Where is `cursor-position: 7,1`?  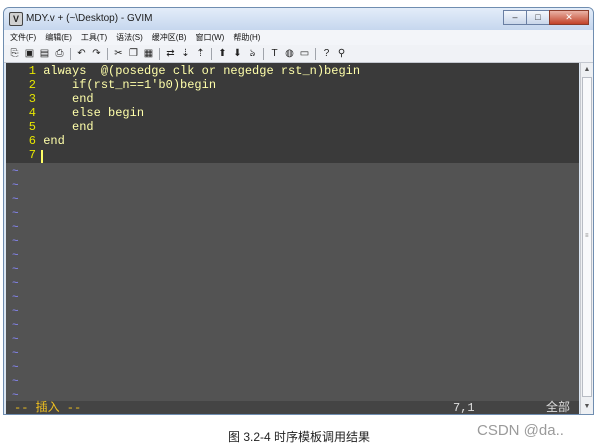 cursor-position: 7,1 is located at coordinates (464, 408).